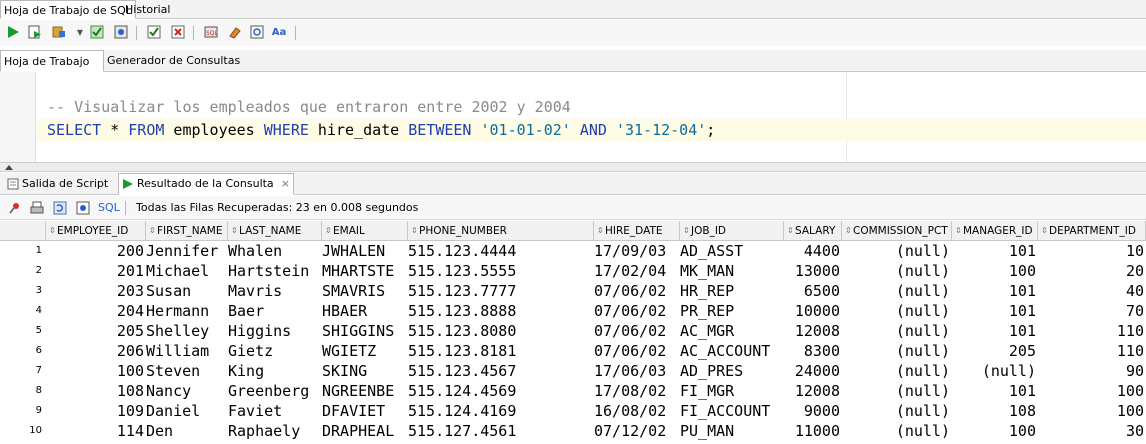  Describe the element at coordinates (22, 391) in the screenshot. I see `row-number: 8` at that location.